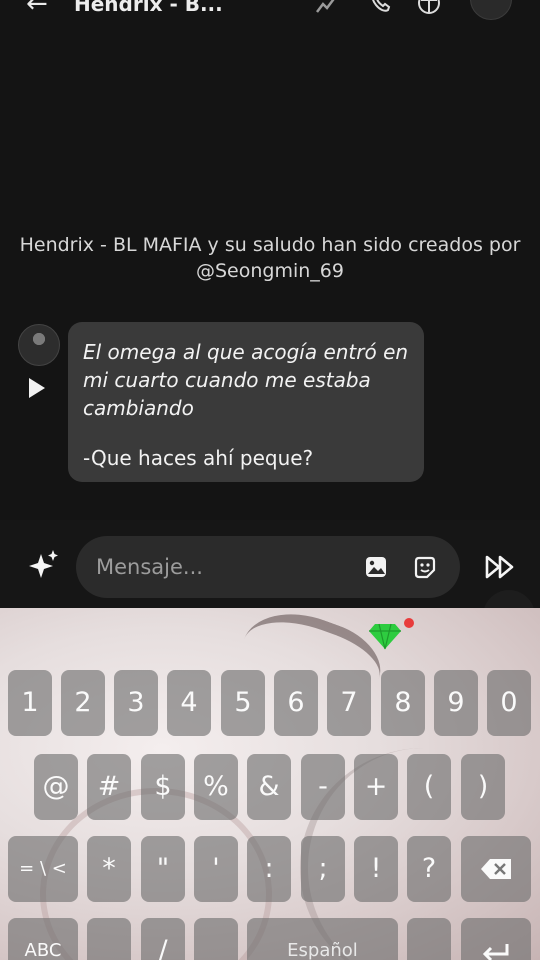 This screenshot has height=960, width=540. What do you see at coordinates (243, 703) in the screenshot?
I see `key-5: 5` at bounding box center [243, 703].